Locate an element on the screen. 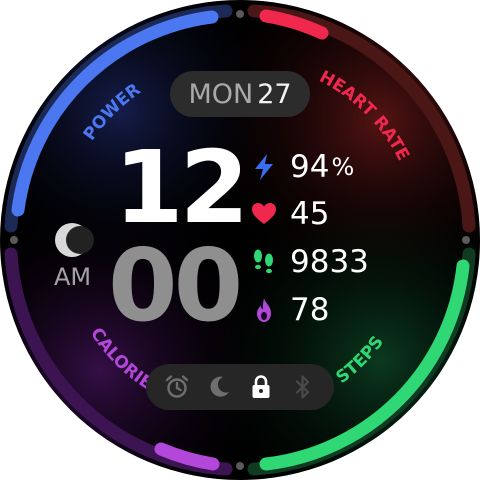  battery-value: 94 is located at coordinates (310, 167).